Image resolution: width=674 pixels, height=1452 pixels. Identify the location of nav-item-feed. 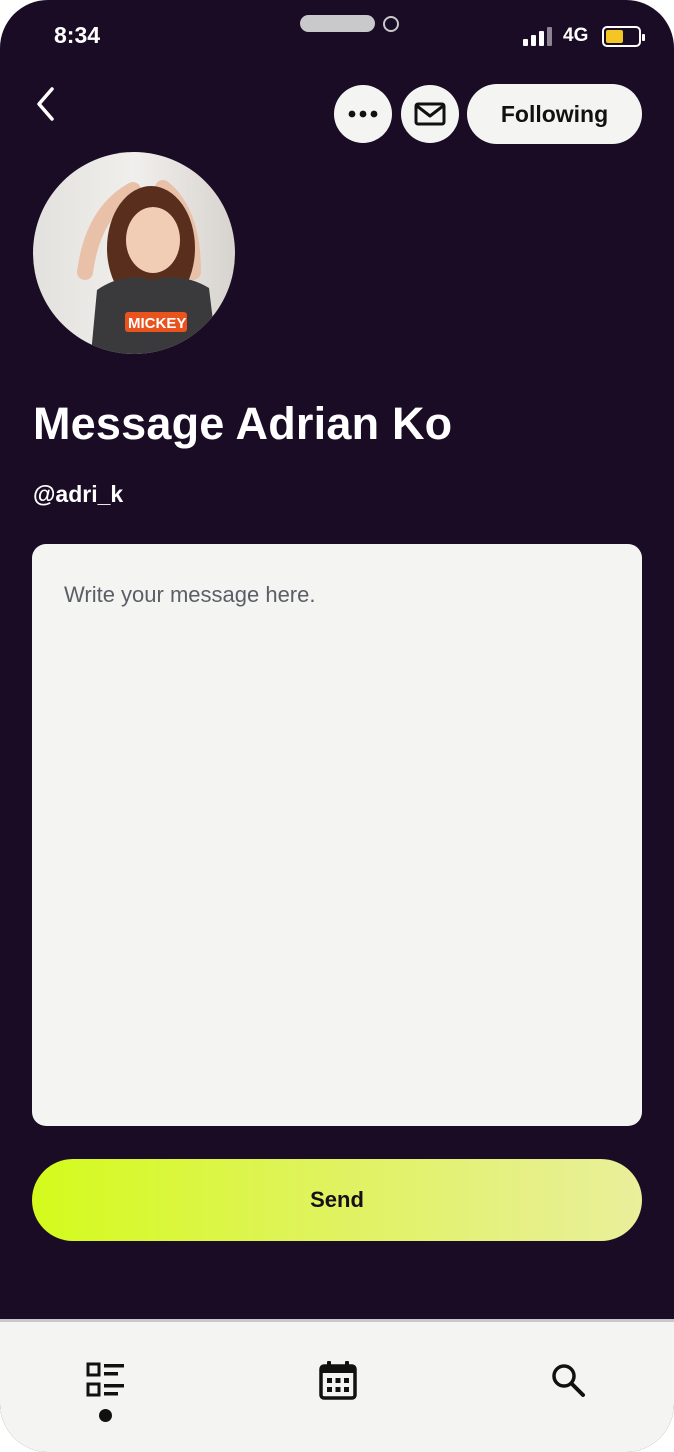
(106, 1380).